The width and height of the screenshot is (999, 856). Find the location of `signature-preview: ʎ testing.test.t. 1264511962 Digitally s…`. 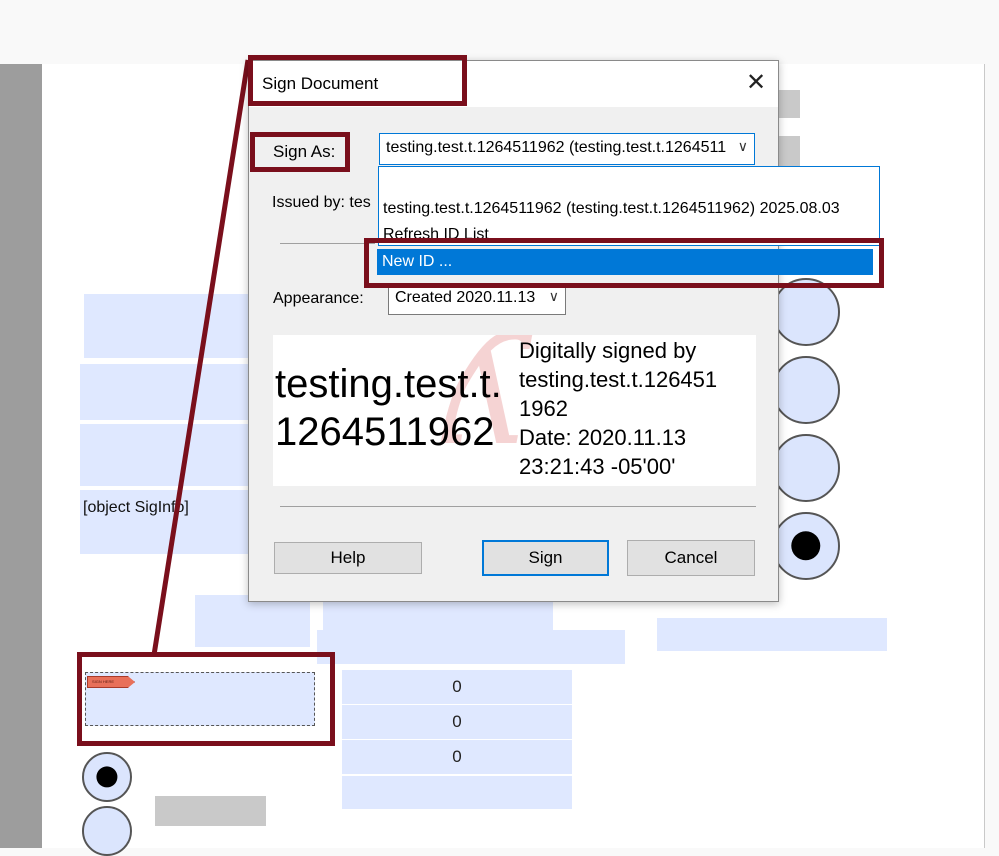

signature-preview: ʎ testing.test.t. 1264511962 Digitally s… is located at coordinates (514, 410).